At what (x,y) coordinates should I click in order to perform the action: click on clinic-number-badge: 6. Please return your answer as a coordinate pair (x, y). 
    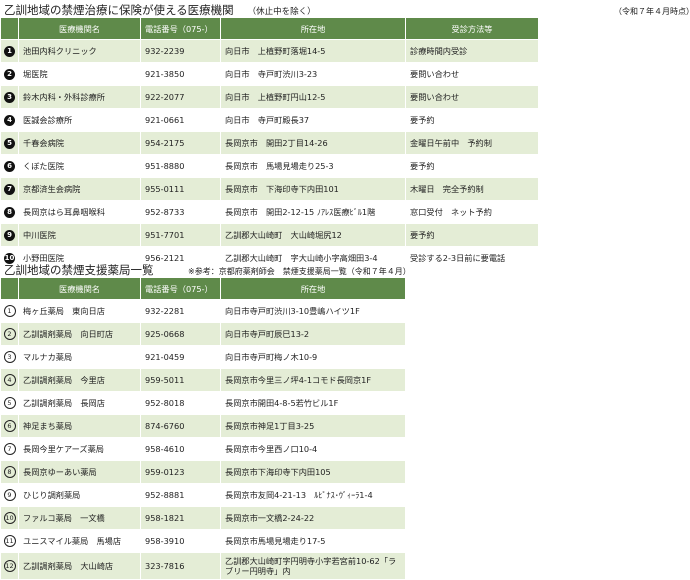
    Looking at the image, I should click on (9, 166).